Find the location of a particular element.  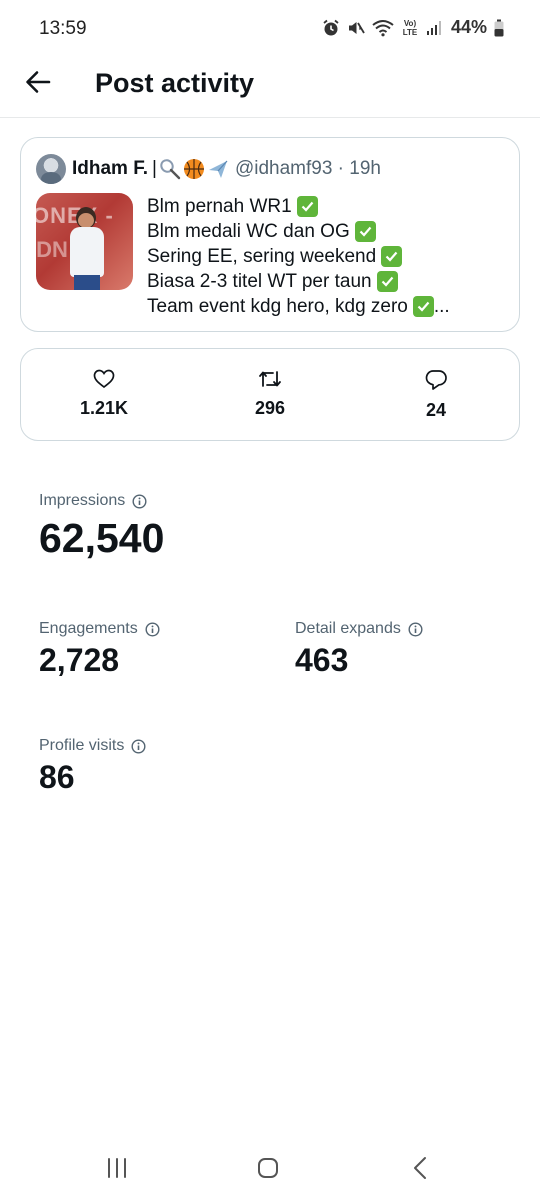

recent-apps-icon is located at coordinates (117, 1168).